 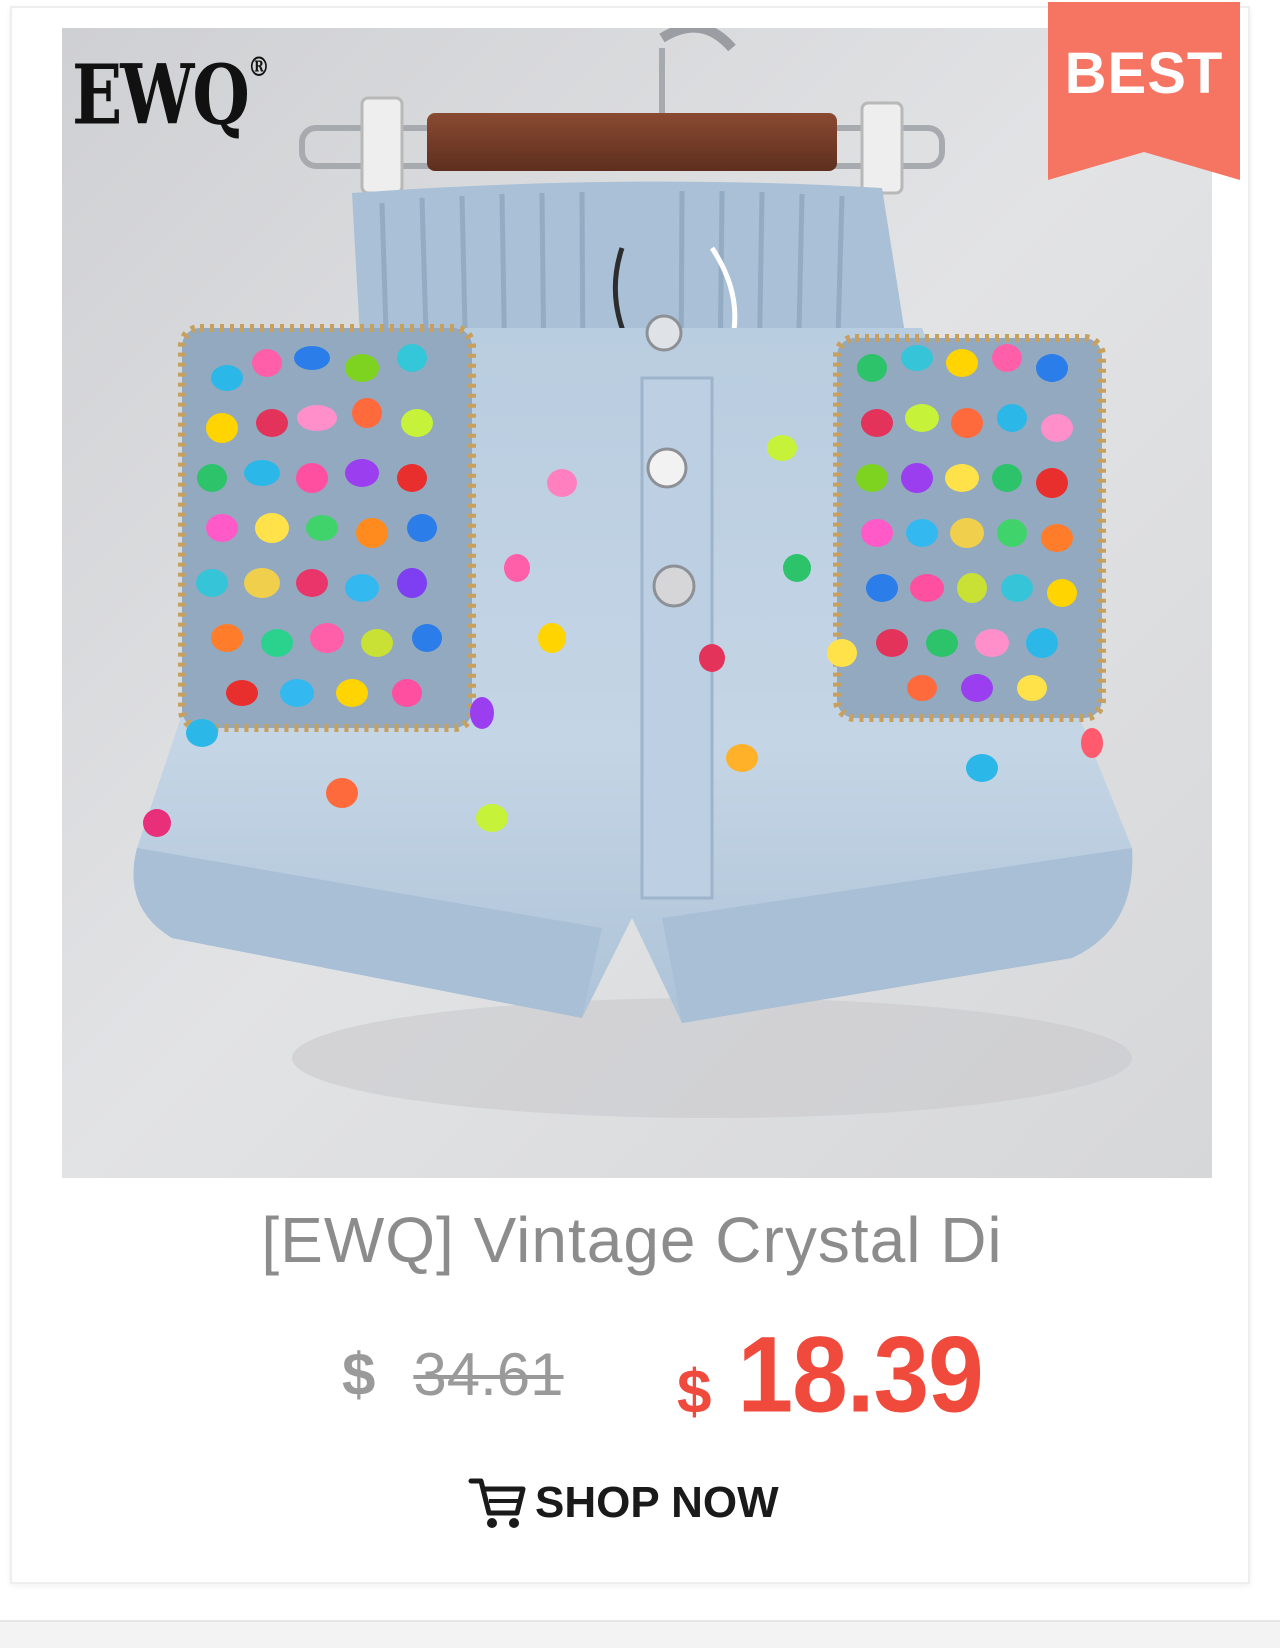 What do you see at coordinates (694, 1392) in the screenshot?
I see `sale-price-currency: $` at bounding box center [694, 1392].